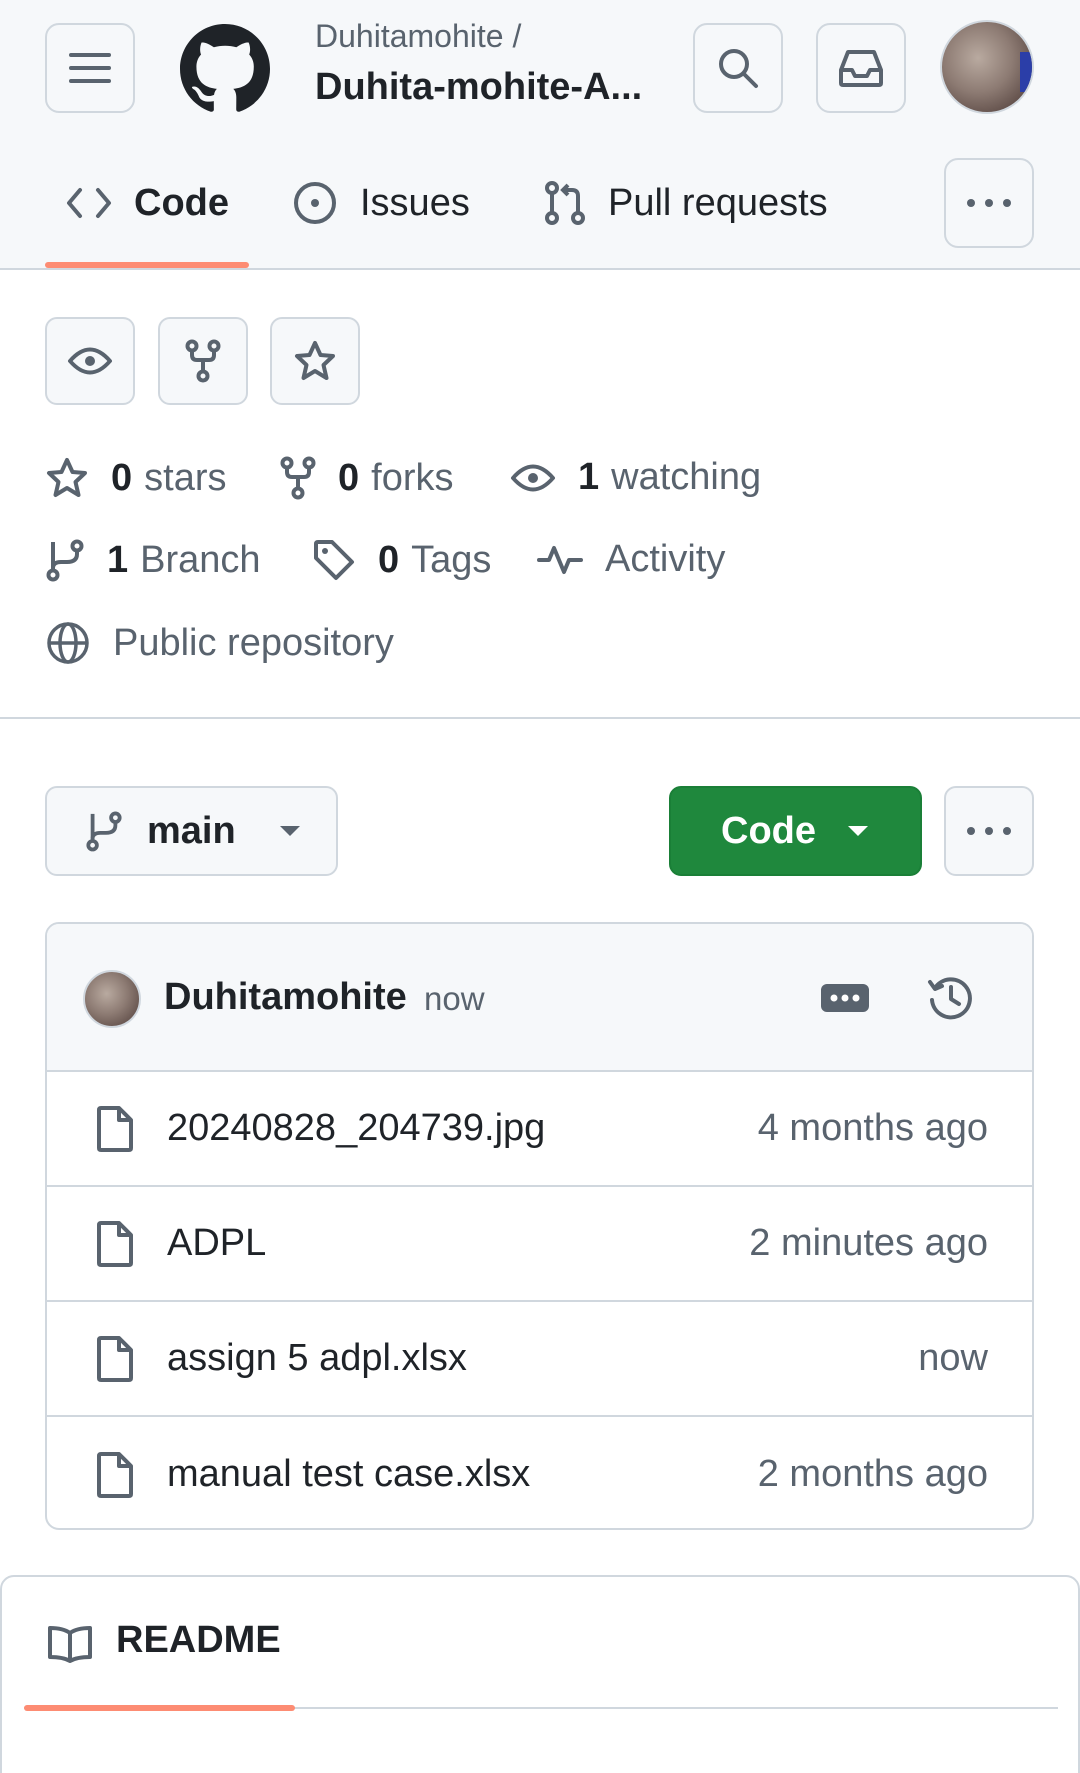  What do you see at coordinates (868, 1243) in the screenshot?
I see `file-updated-time: 2 minutes ago` at bounding box center [868, 1243].